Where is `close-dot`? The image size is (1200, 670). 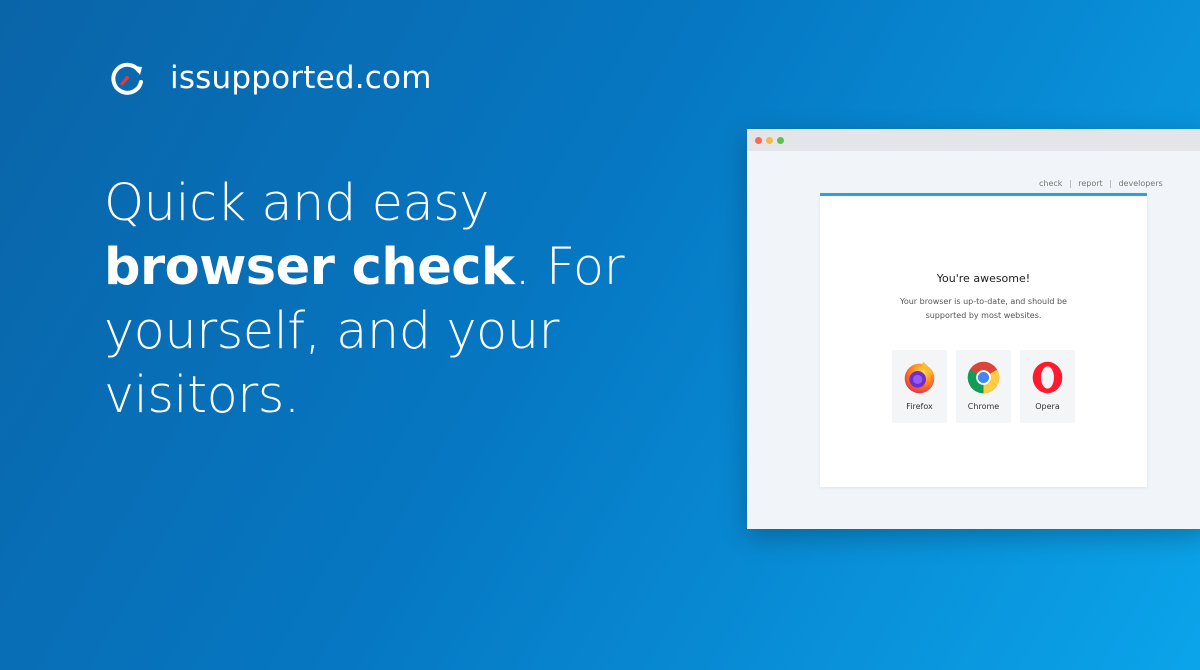 close-dot is located at coordinates (758, 140).